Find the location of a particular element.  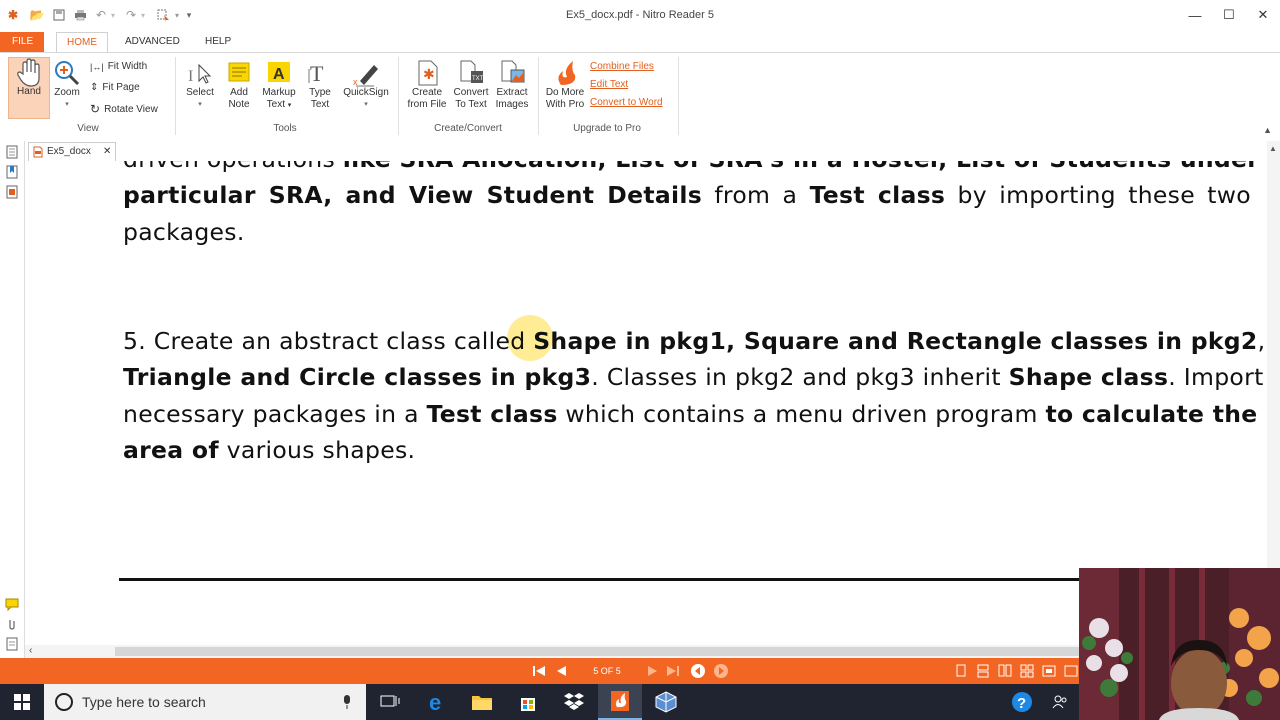

zoom-label: Zoom is located at coordinates (67, 92).